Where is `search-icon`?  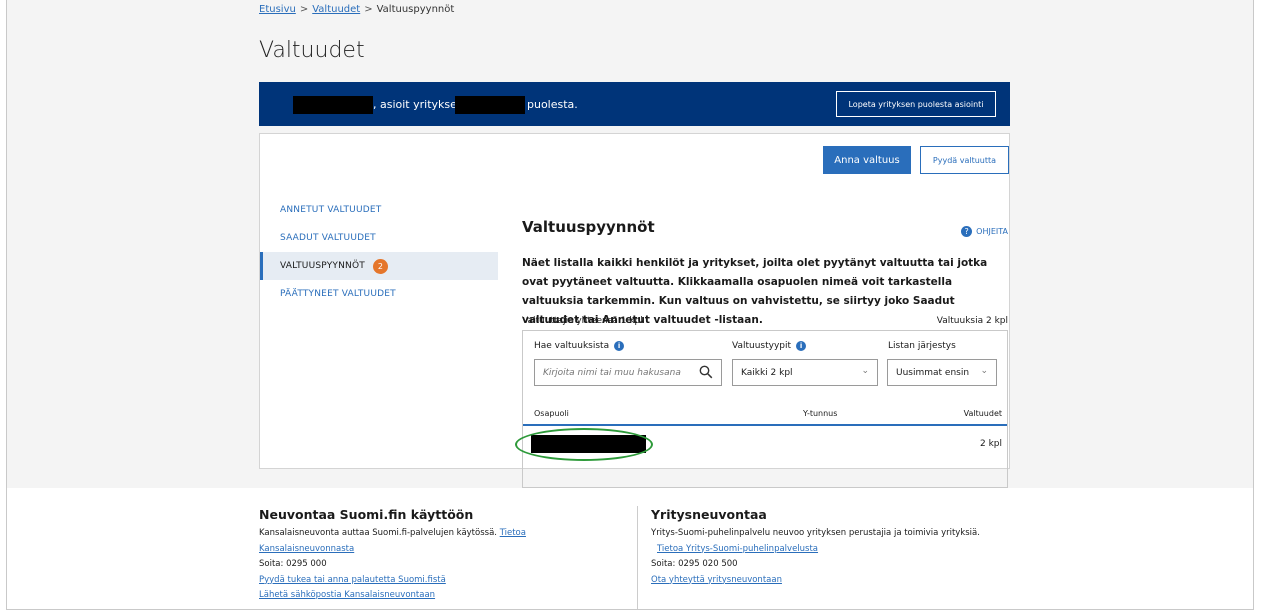
search-icon is located at coordinates (706, 372).